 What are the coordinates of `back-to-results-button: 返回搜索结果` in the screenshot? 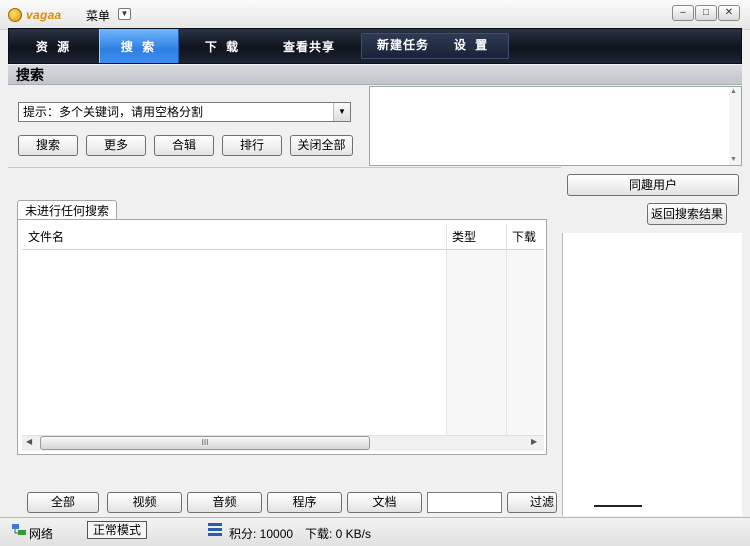 It's located at (687, 214).